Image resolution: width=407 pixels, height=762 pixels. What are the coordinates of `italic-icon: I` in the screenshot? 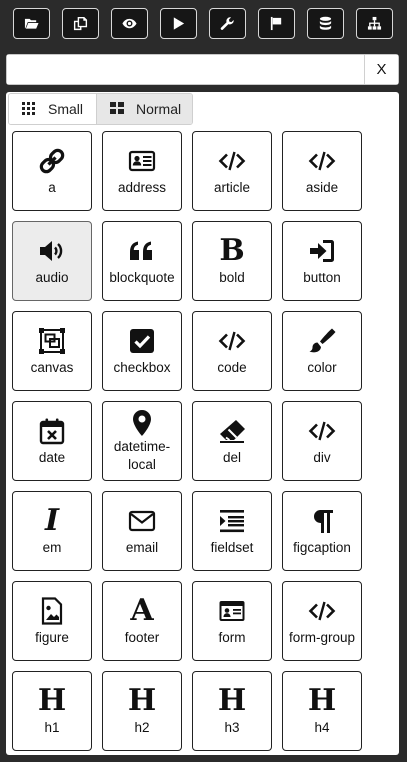 It's located at (52, 520).